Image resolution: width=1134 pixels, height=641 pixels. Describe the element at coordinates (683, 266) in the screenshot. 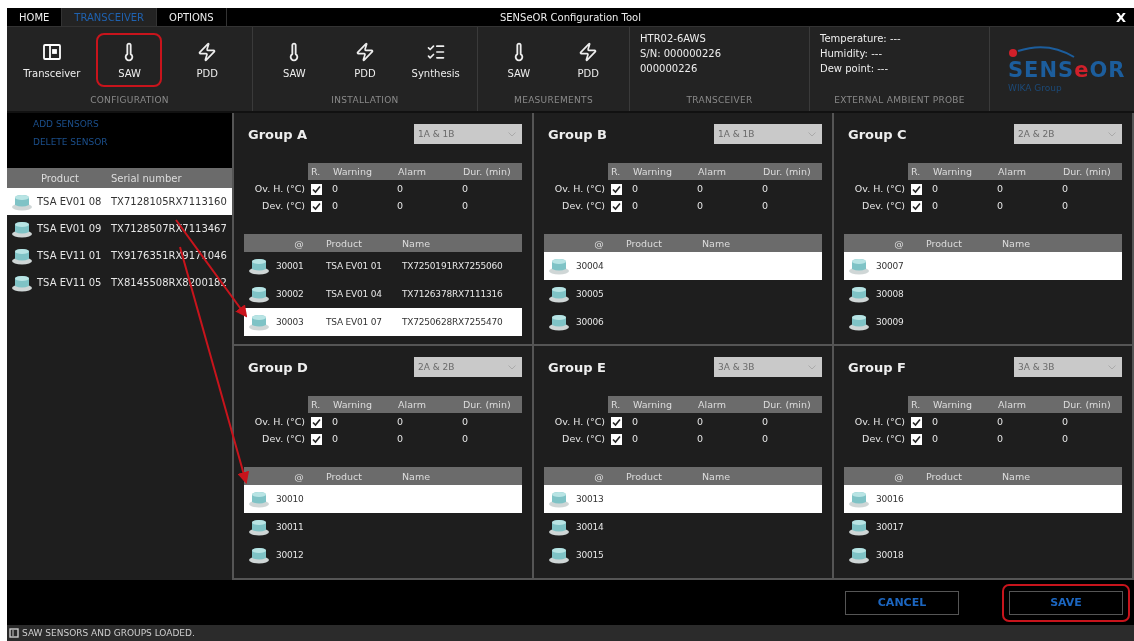

I see `sensor-row: 30004` at that location.